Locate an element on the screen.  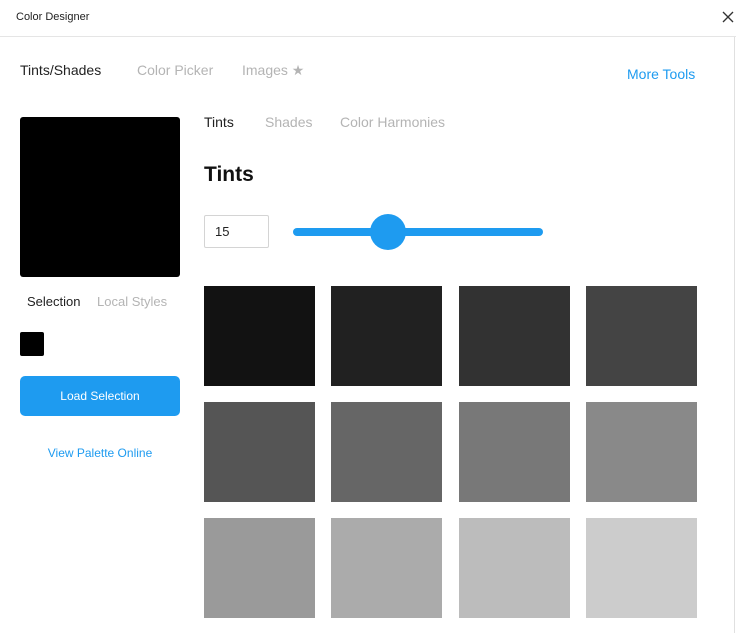
slider-track is located at coordinates (418, 232).